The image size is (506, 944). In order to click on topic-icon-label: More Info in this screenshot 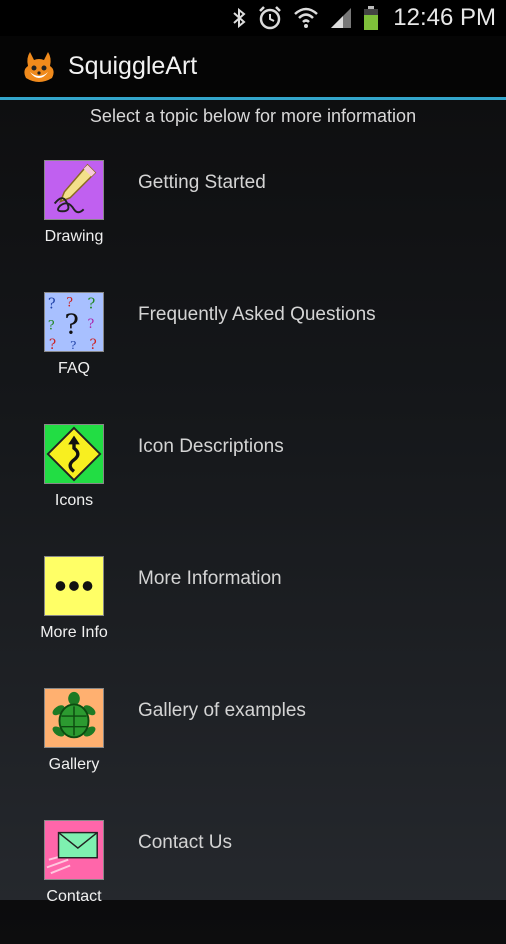, I will do `click(74, 632)`.